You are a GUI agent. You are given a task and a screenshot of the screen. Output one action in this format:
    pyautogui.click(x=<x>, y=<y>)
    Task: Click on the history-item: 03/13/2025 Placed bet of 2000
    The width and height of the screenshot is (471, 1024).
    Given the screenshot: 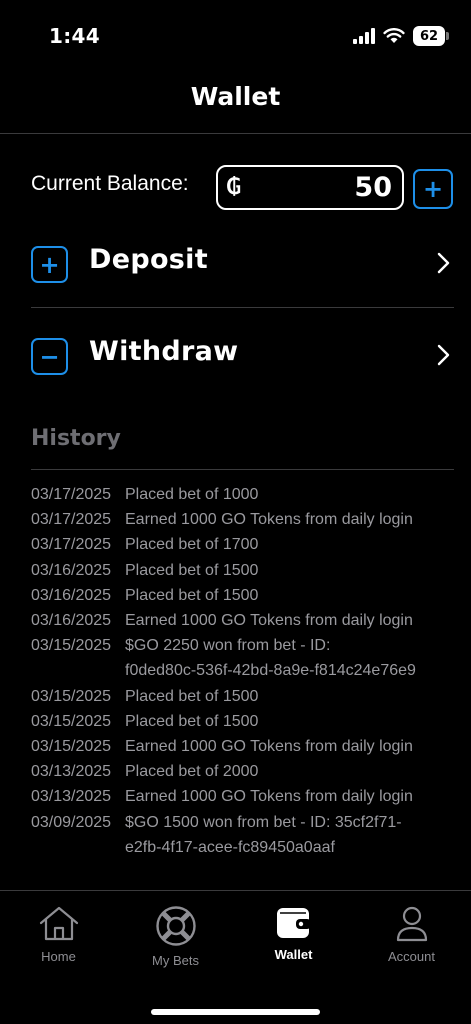 What is the action you would take?
    pyautogui.click(x=241, y=771)
    